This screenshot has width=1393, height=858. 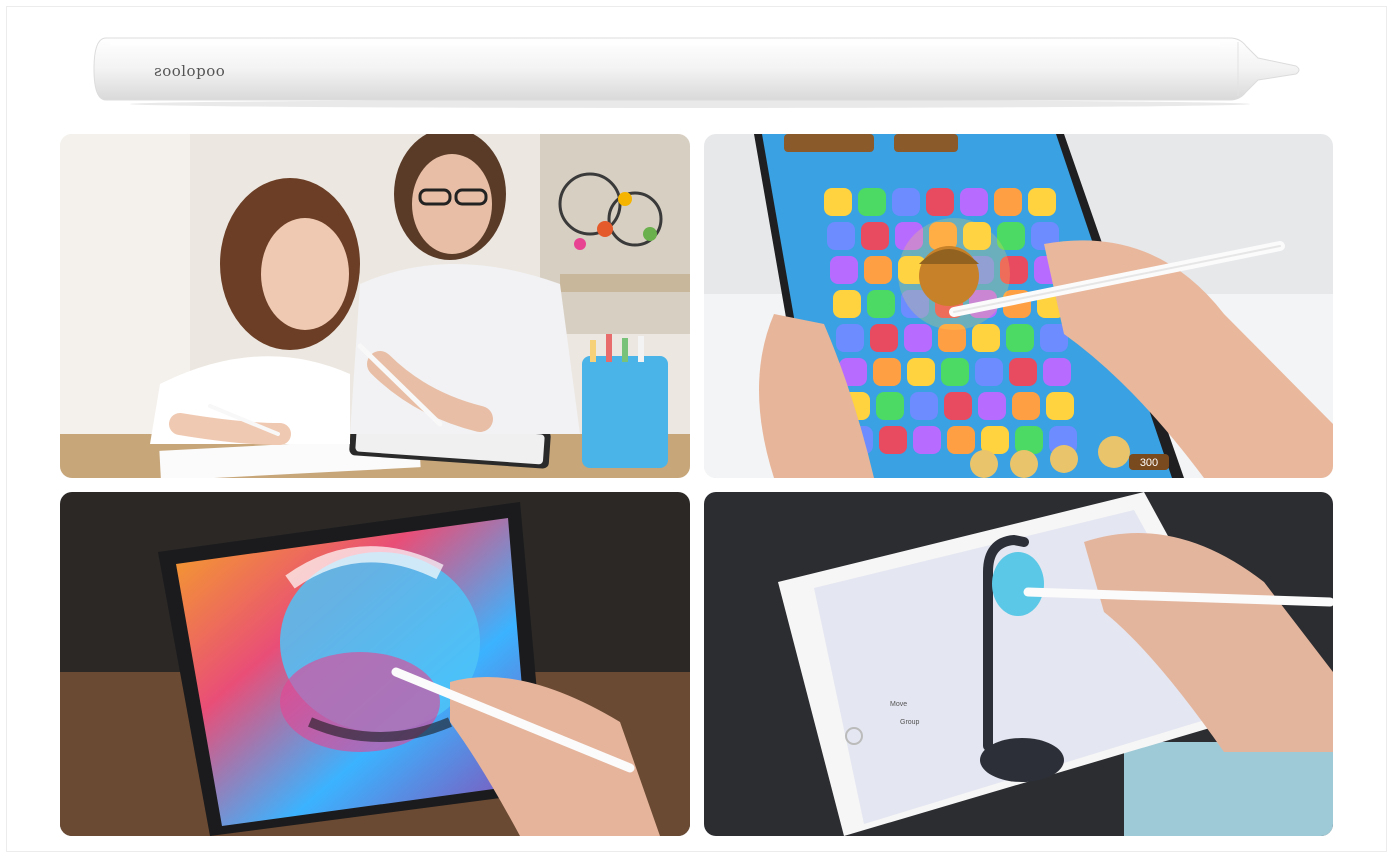 I want to click on score-badge: 300, so click(x=1149, y=463).